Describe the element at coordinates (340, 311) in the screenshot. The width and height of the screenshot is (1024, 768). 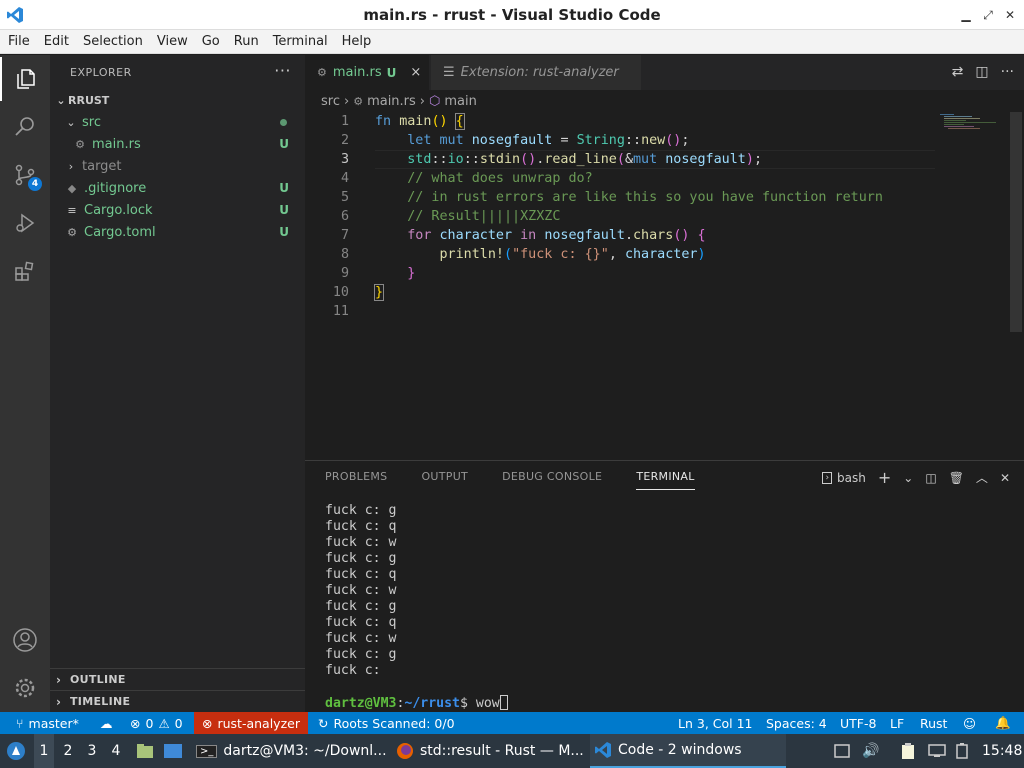
I see `line-number: 11` at that location.